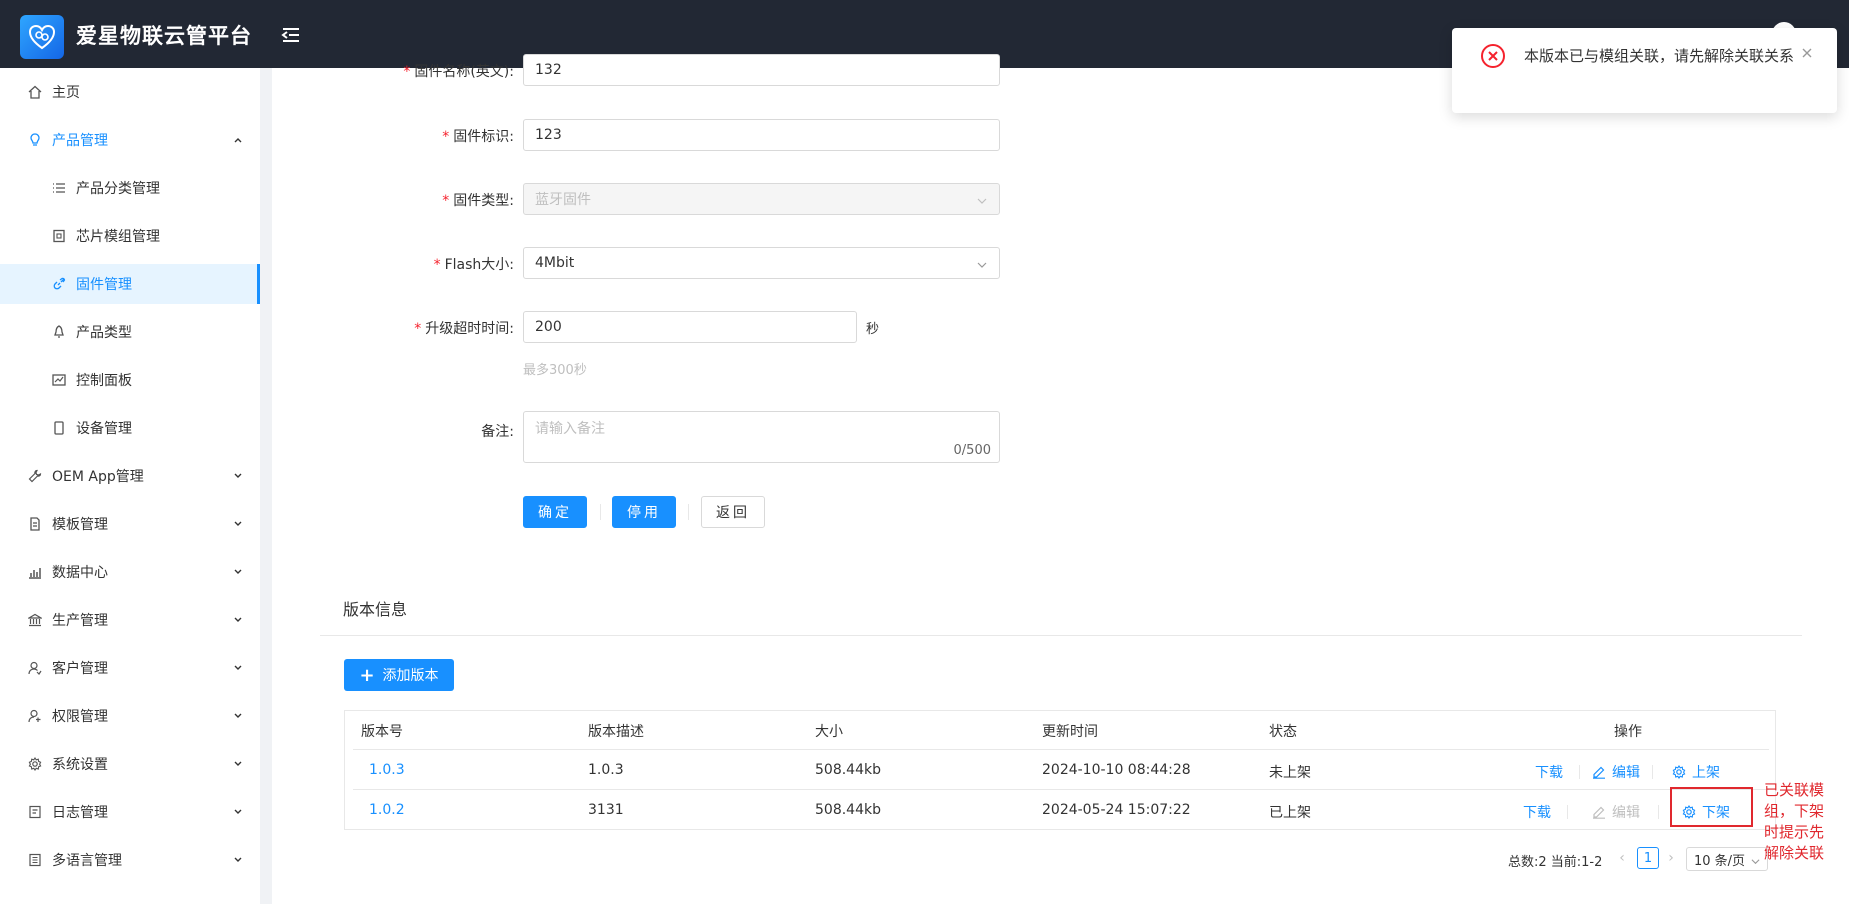 The image size is (1849, 904). I want to click on sidebar-item-permission: 权限管理, so click(130, 716).